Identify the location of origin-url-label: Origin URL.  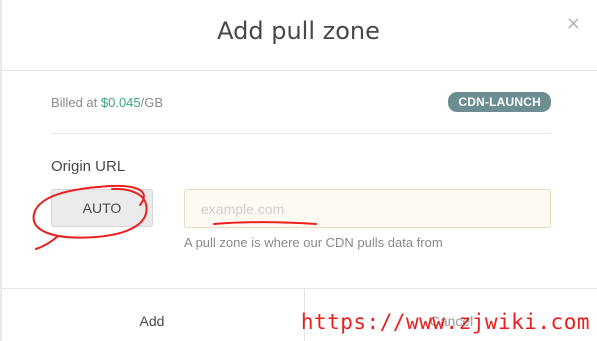
(88, 166).